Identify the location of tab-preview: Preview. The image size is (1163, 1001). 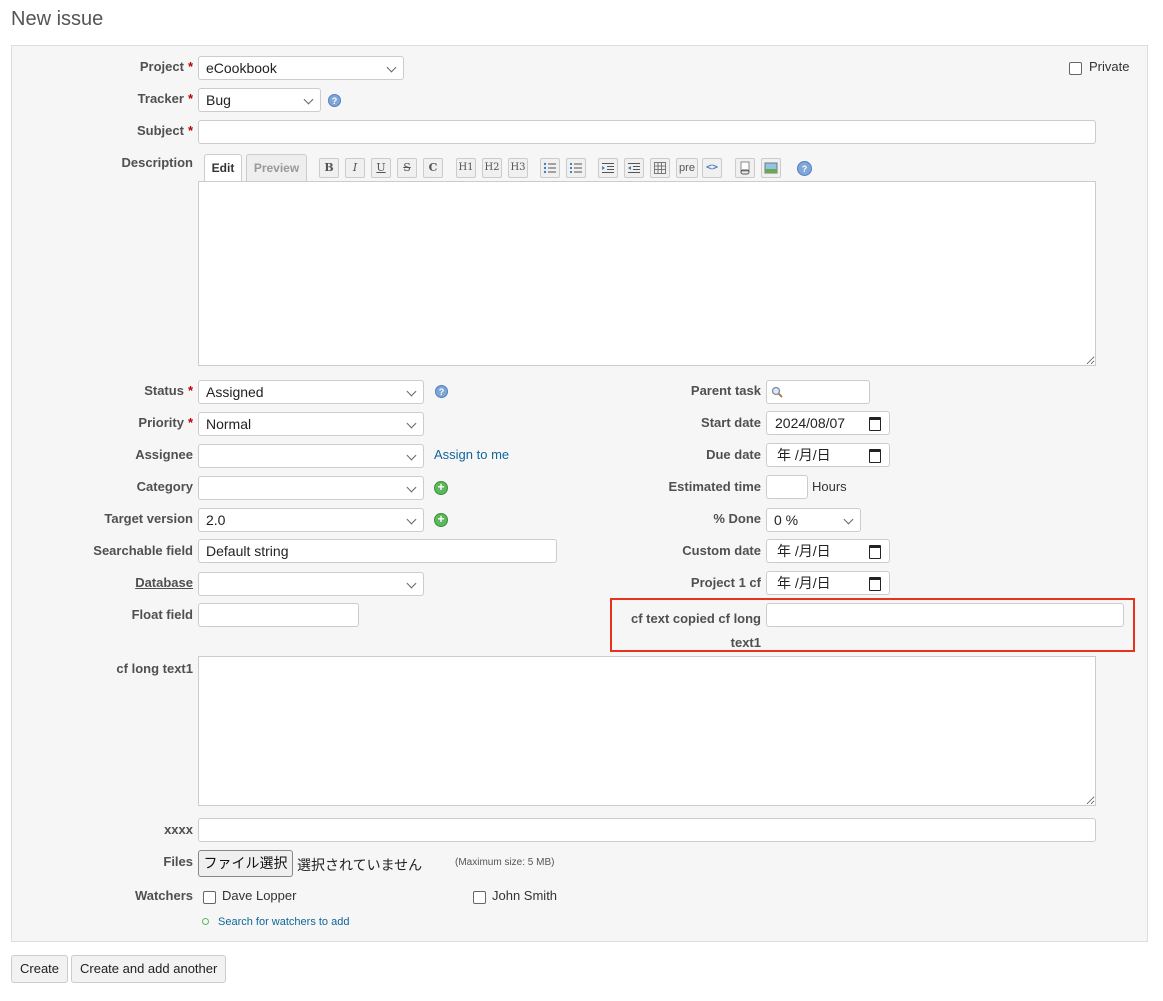
(276, 167).